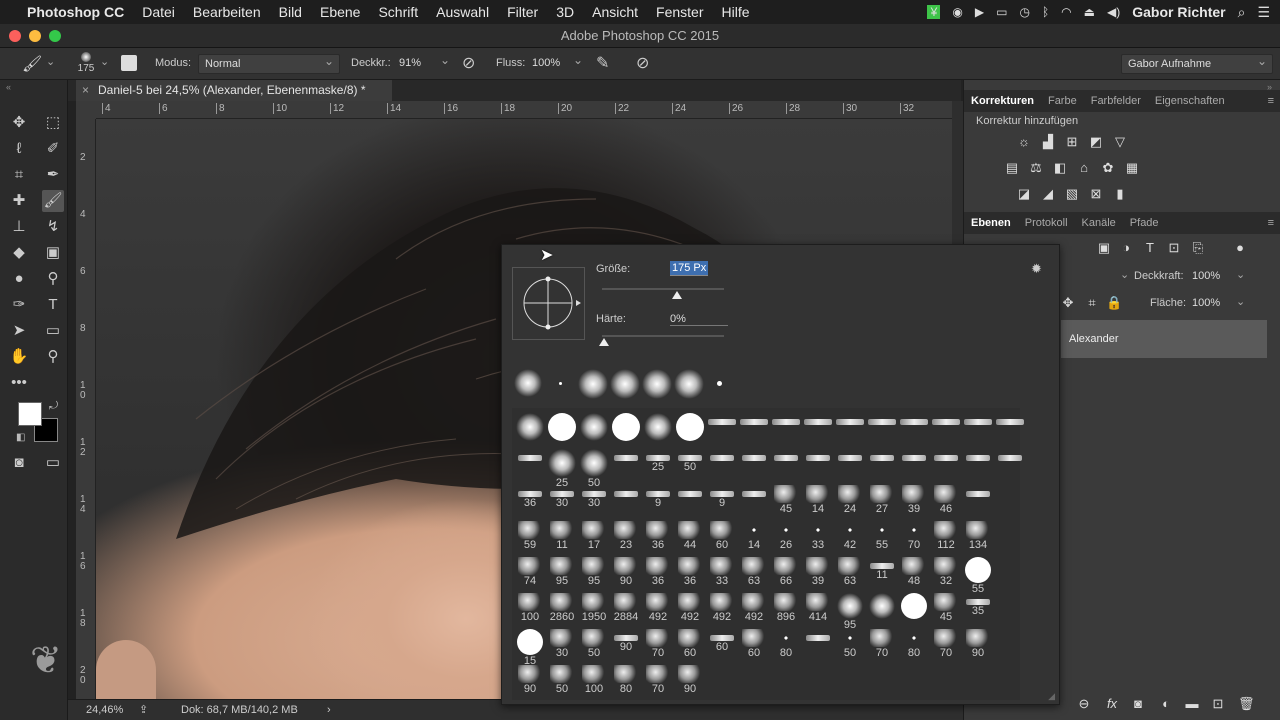  I want to click on panel-menu-icon: ≡, so click(1270, 223).